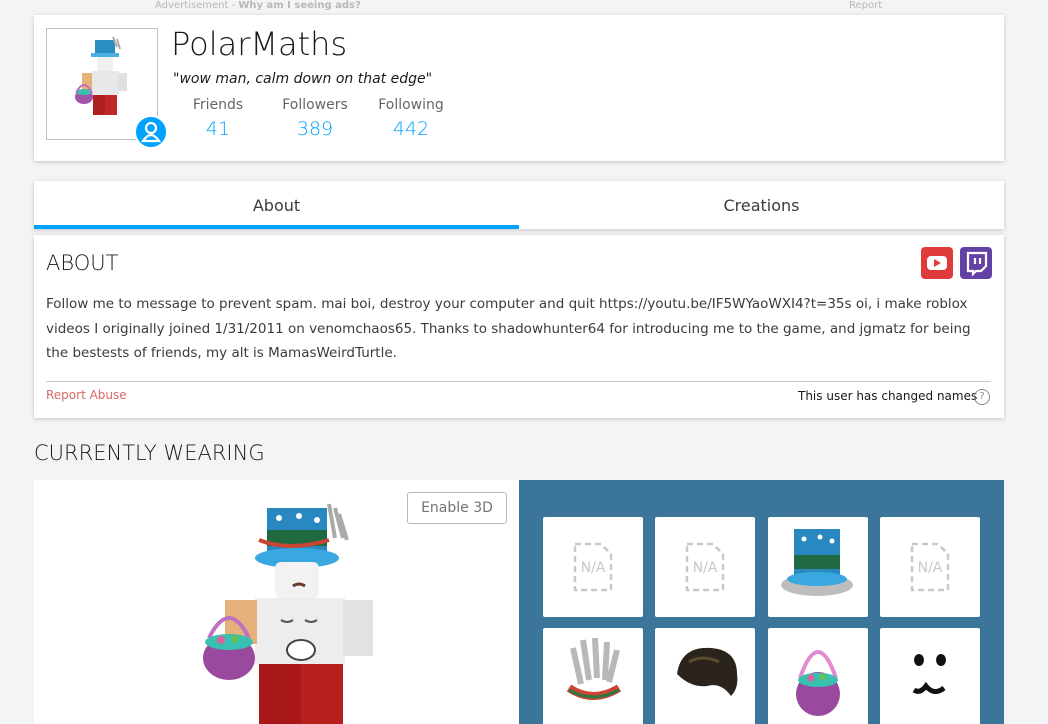 The image size is (1048, 724). Describe the element at coordinates (457, 508) in the screenshot. I see `enable-3d-button: Enable 3D` at that location.